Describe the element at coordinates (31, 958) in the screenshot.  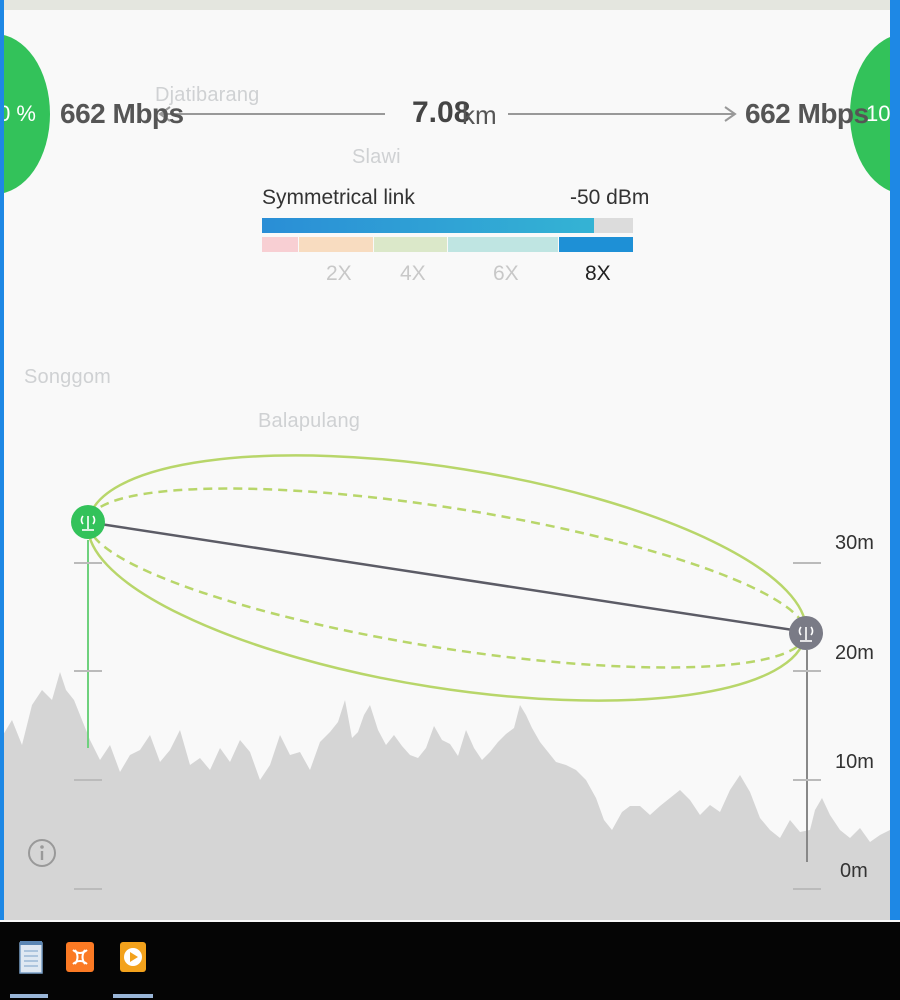
I see `notepad-icon` at that location.